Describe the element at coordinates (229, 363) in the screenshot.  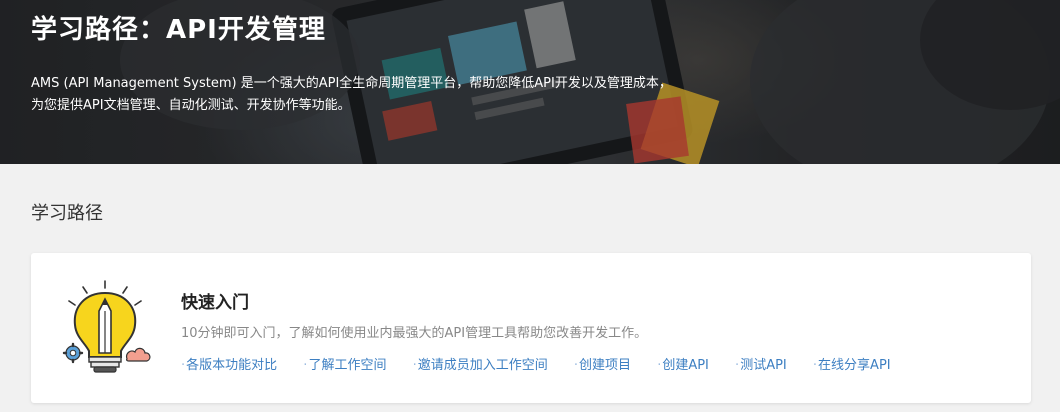
I see `link-version-comparison: ·各版本功能对比` at that location.